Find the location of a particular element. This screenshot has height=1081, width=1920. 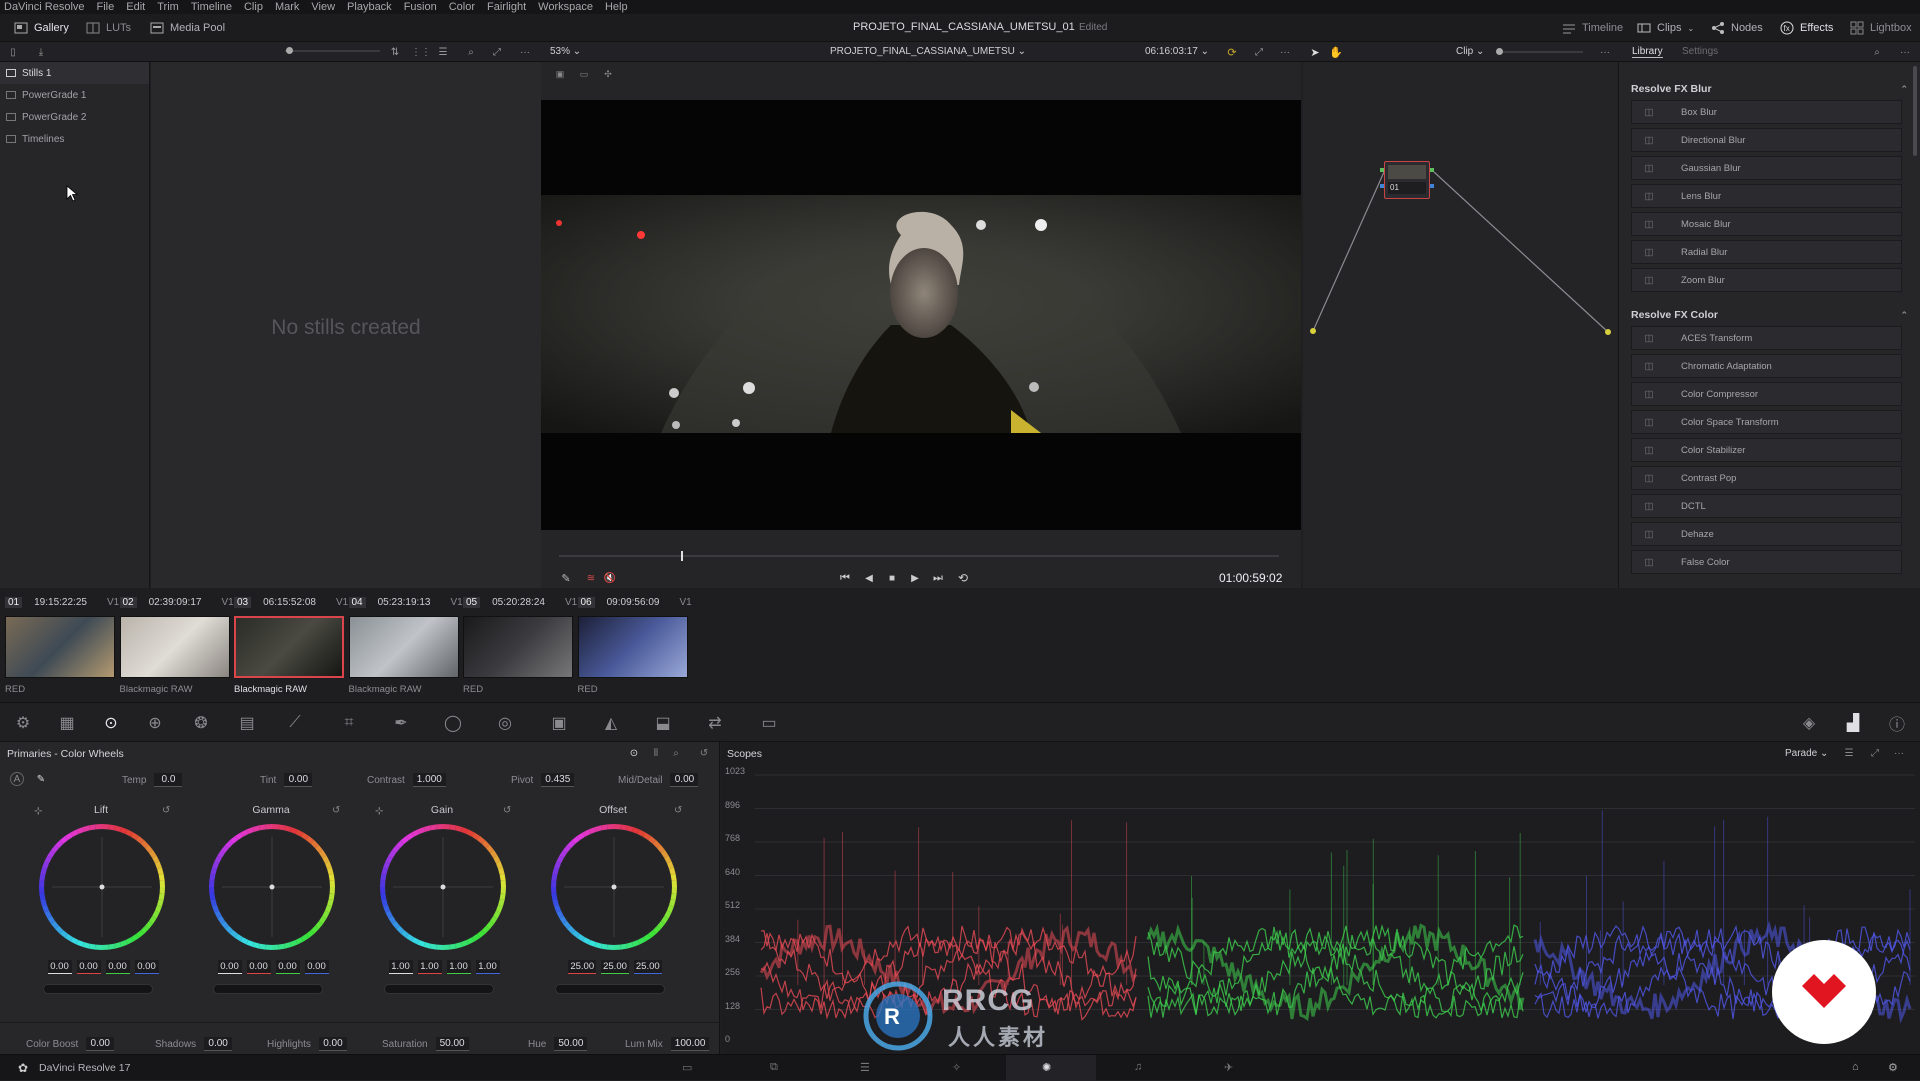

highlights-value: 0.00 is located at coordinates (332, 1044).